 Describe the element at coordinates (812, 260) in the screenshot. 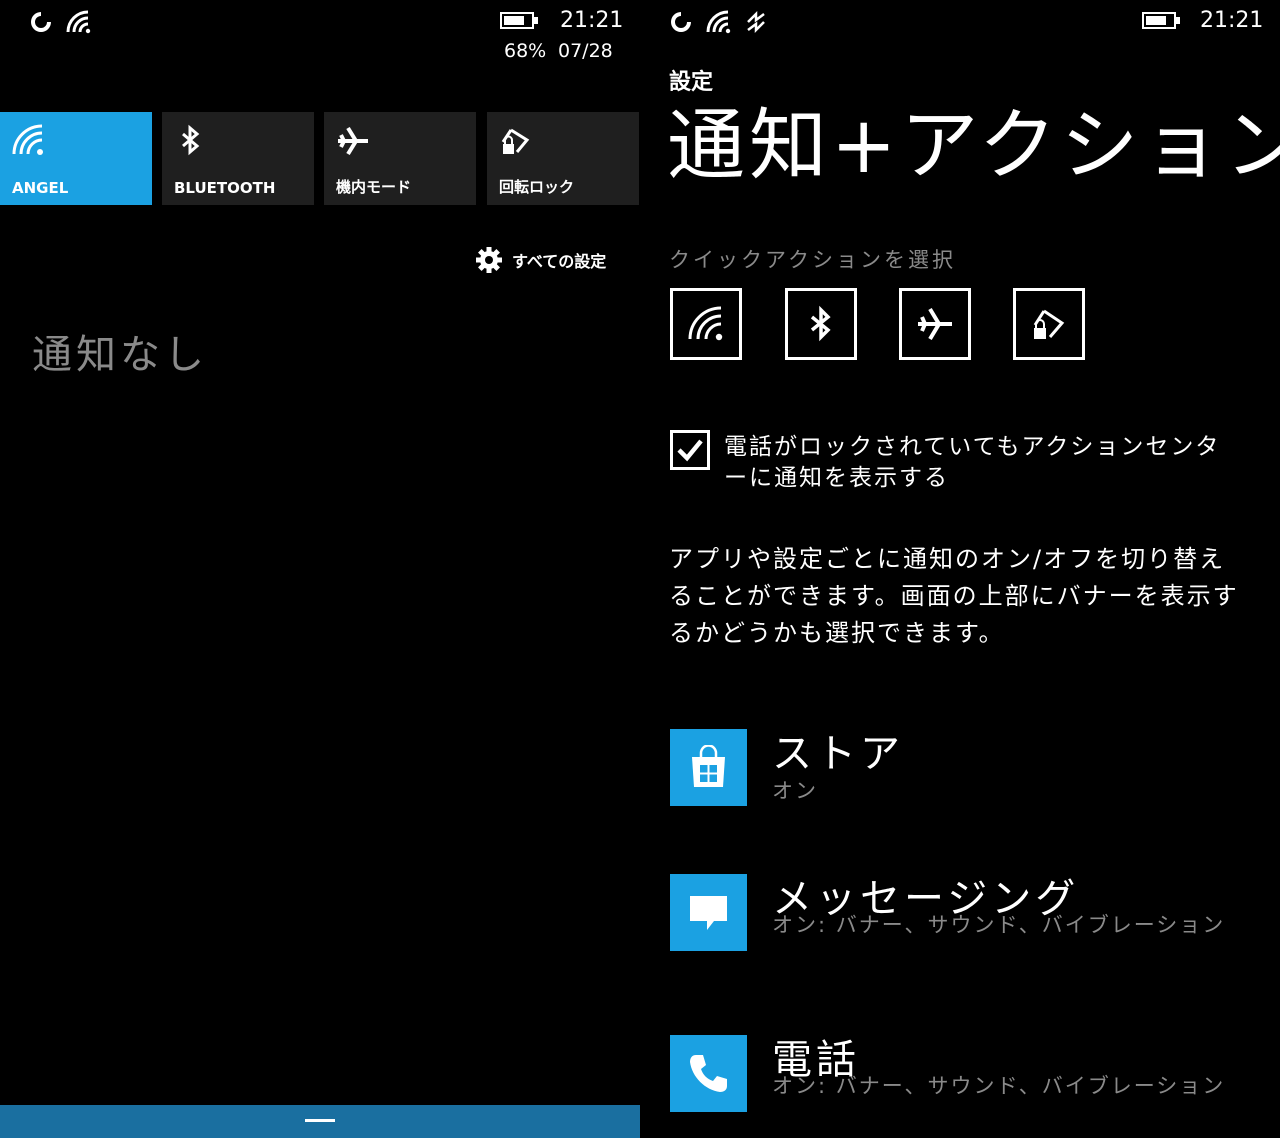

I see `quick-actions-label: クイックアクションを選択` at that location.